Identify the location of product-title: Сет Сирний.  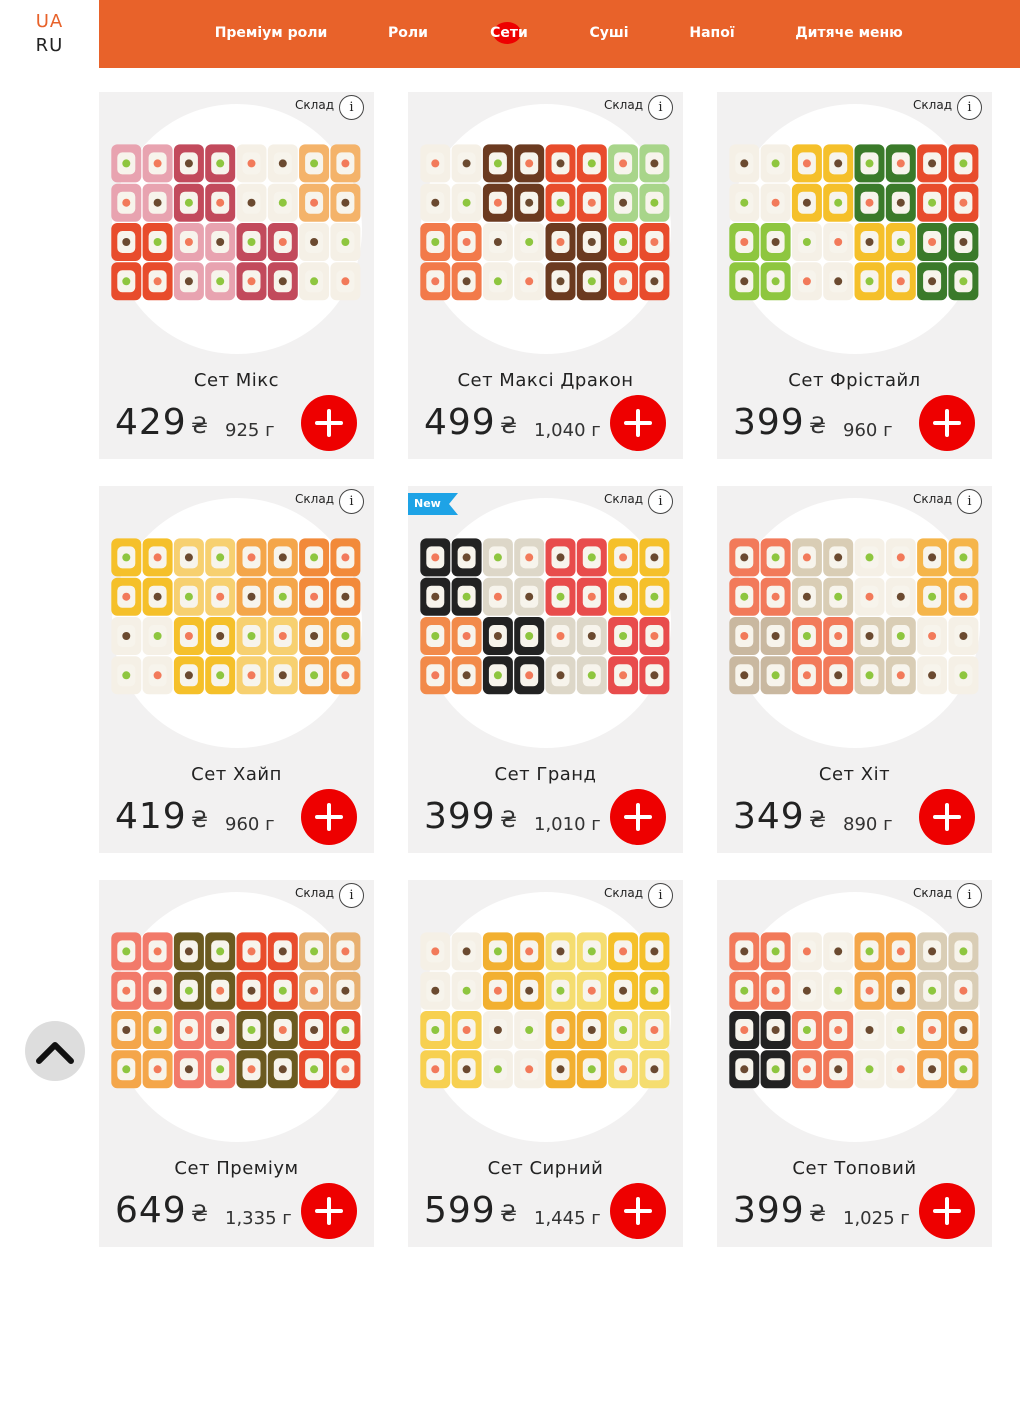
(545, 1168).